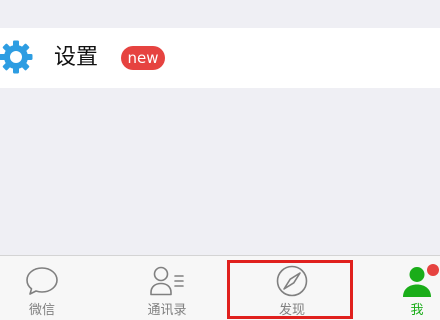  Describe the element at coordinates (143, 58) in the screenshot. I see `new-badge: new` at that location.